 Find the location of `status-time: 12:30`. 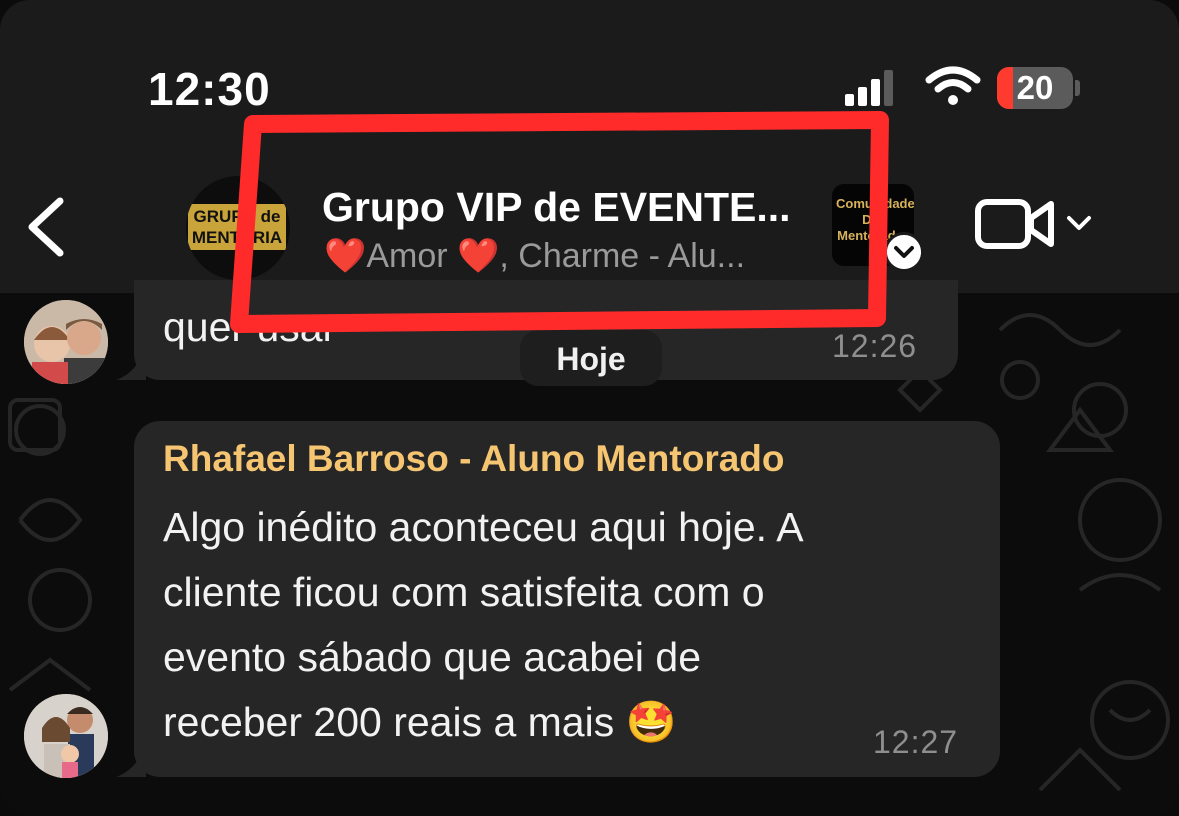

status-time: 12:30 is located at coordinates (209, 89).